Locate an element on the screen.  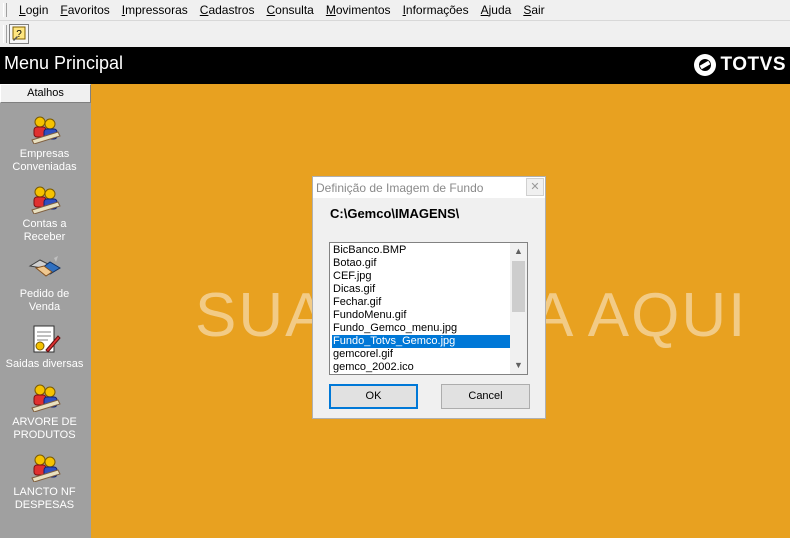
scroll-down-icon: ▼ is located at coordinates (518, 365).